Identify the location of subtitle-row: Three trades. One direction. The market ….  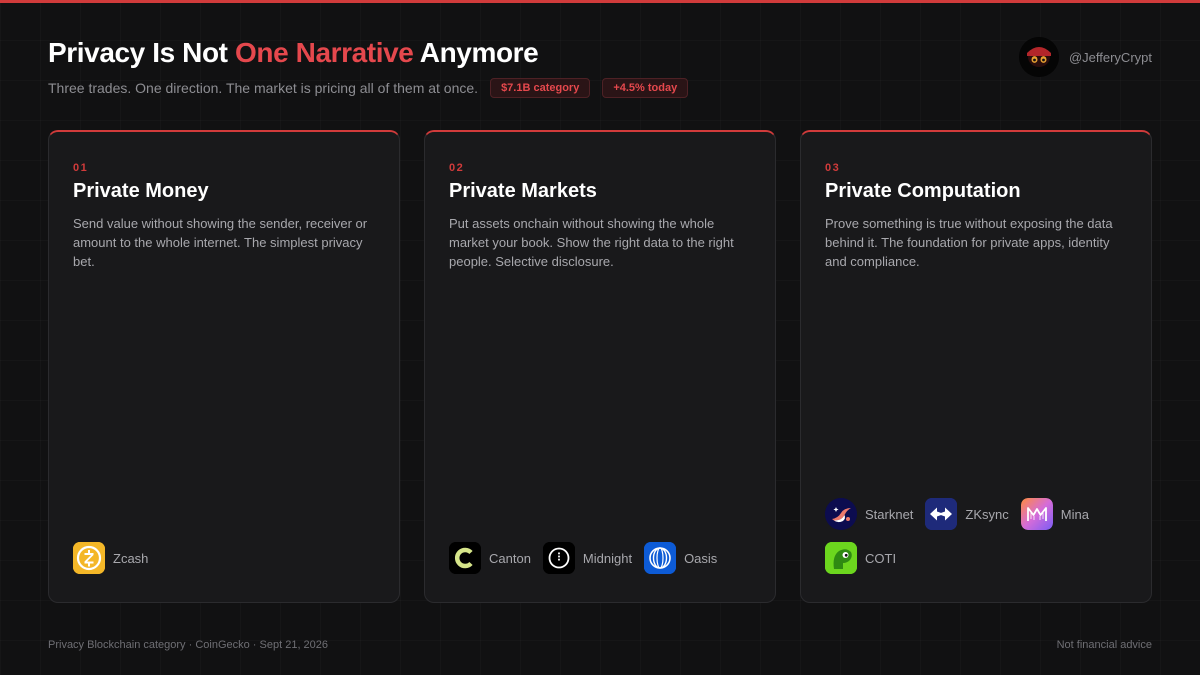
(374, 88).